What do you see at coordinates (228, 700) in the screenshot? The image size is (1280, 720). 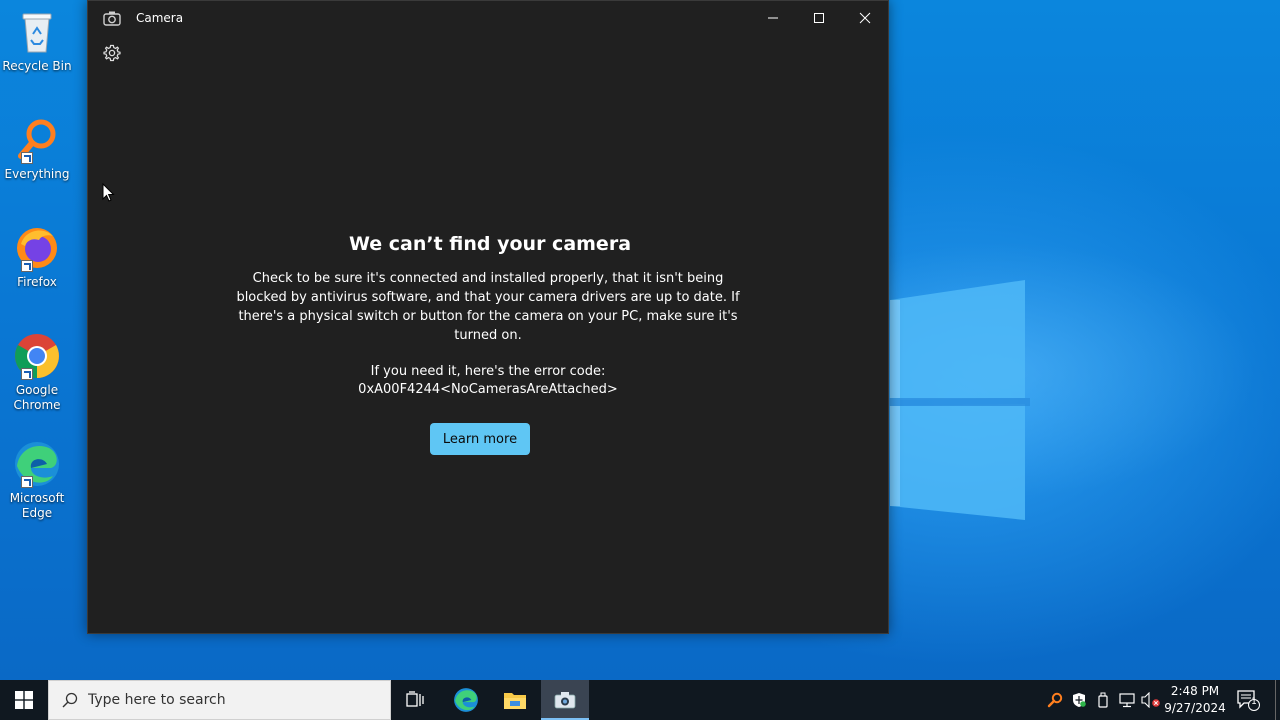 I see `search-input` at bounding box center [228, 700].